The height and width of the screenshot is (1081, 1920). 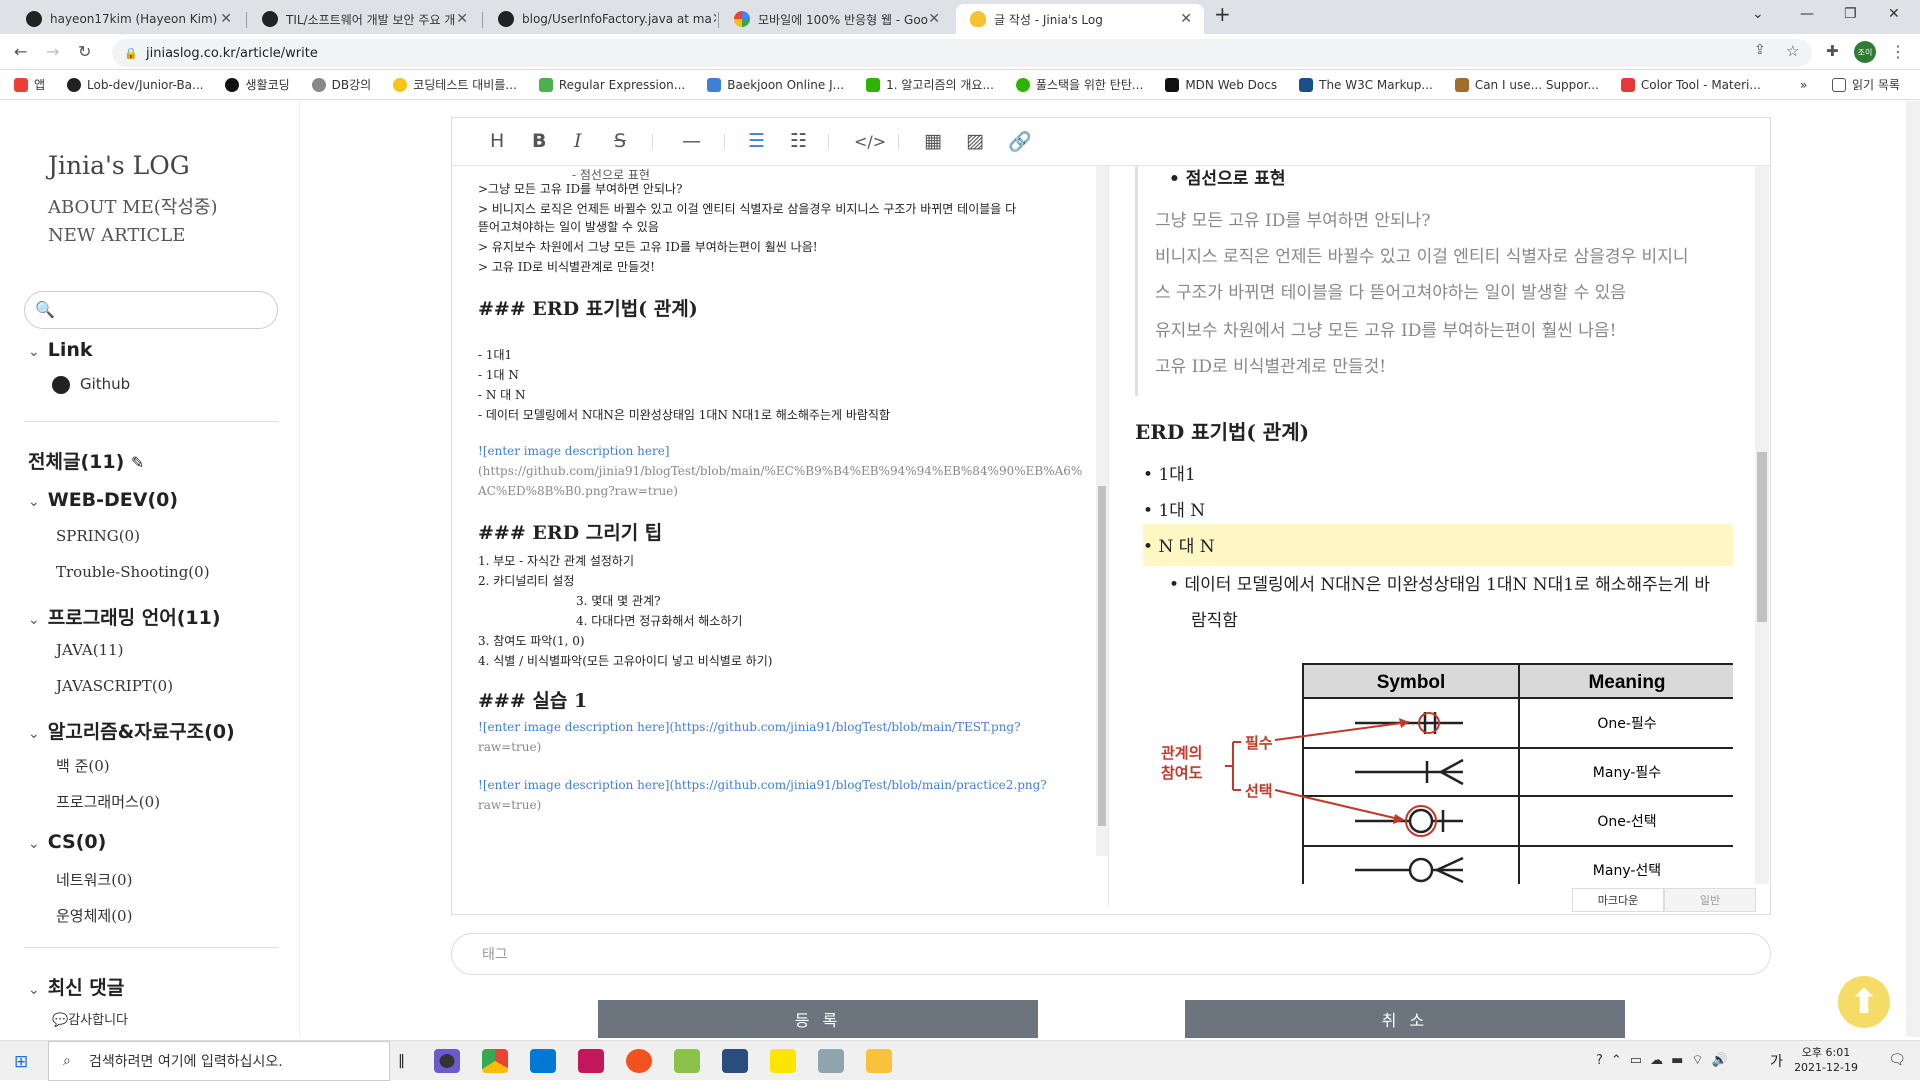 I want to click on sidebar-search-input: 🔍, so click(x=151, y=310).